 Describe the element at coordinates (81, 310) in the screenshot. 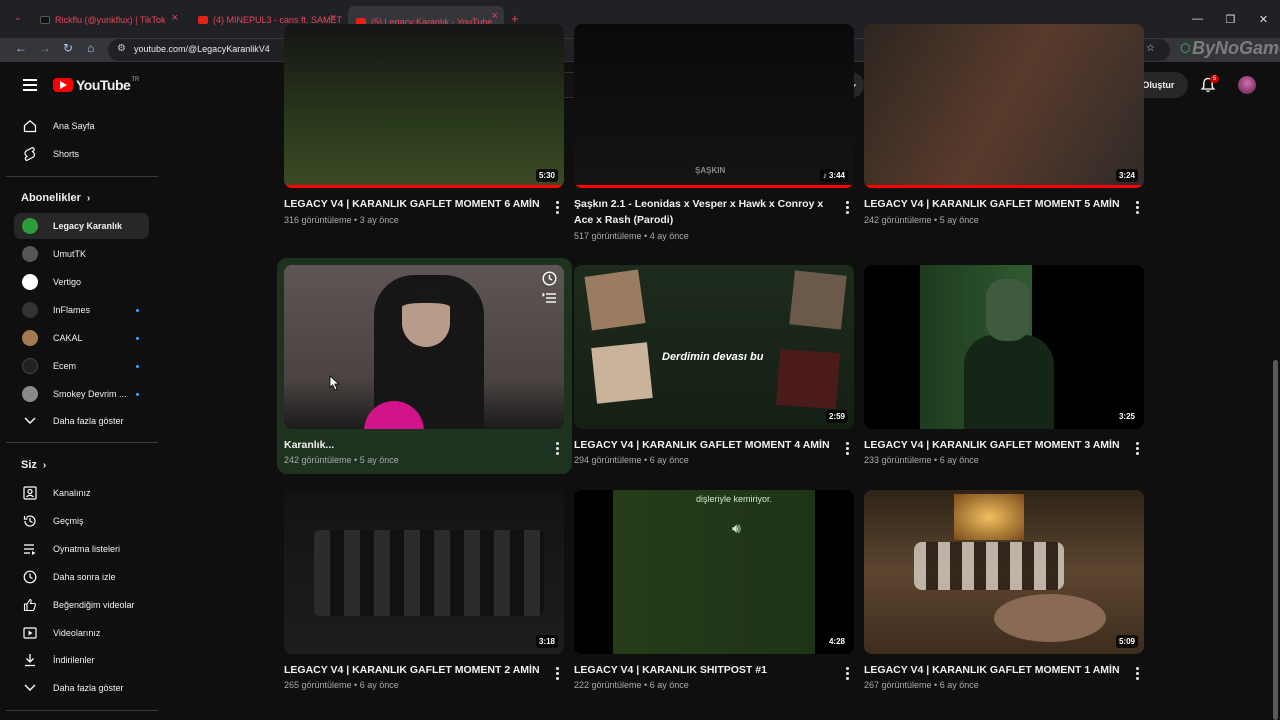

I see `sidebar-item-inflames: InFlames` at that location.